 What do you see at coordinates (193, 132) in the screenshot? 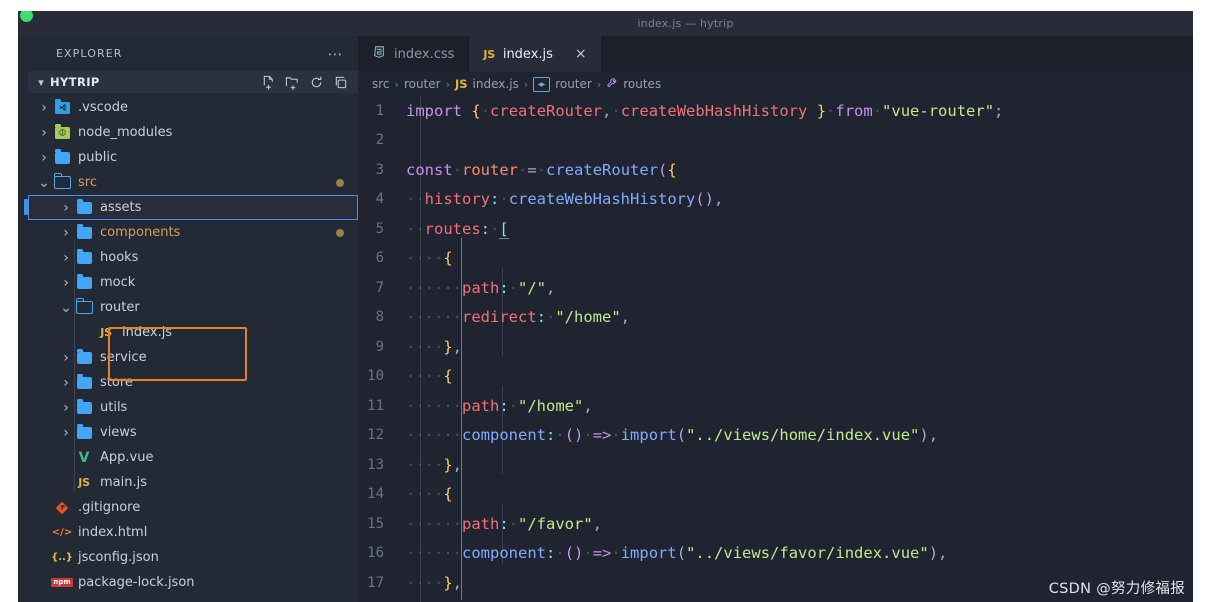
I see `tree-folder-node-modules: › node_modules` at bounding box center [193, 132].